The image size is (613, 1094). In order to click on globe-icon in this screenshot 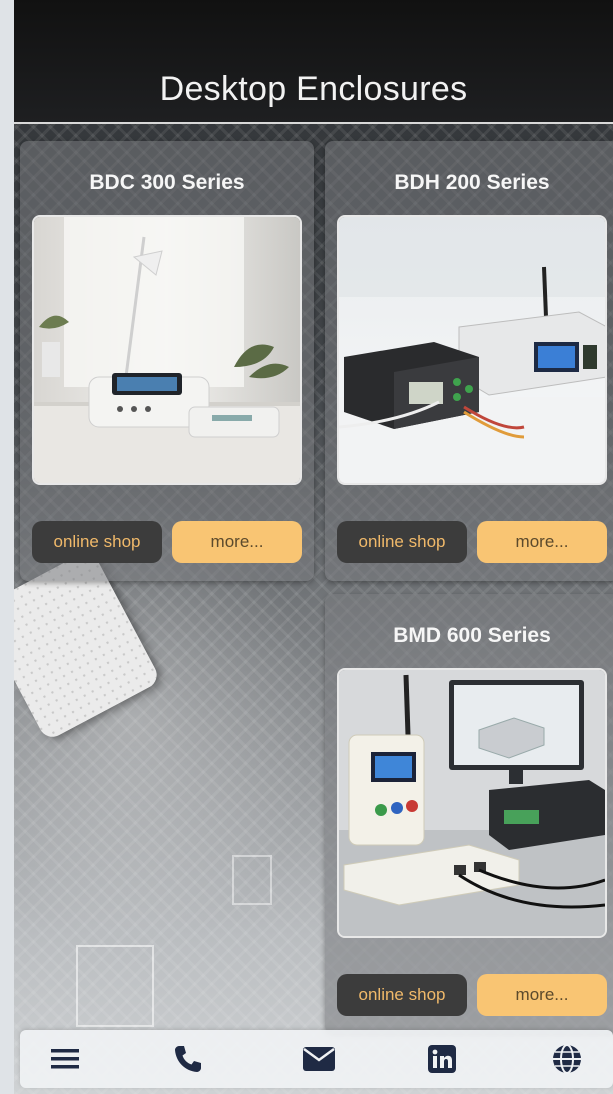, I will do `click(567, 1059)`.